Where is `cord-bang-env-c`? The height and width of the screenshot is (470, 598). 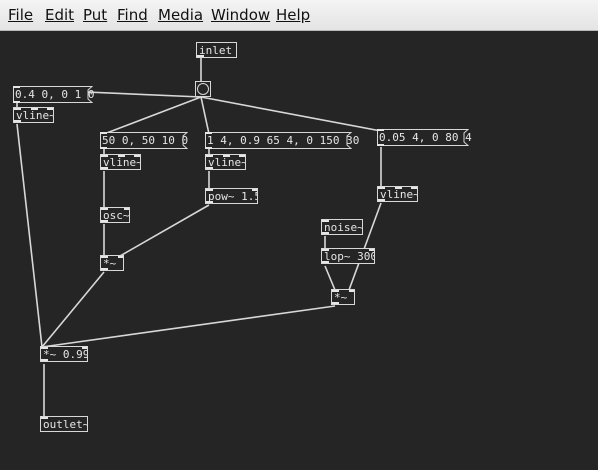
cord-bang-env-c is located at coordinates (291, 114).